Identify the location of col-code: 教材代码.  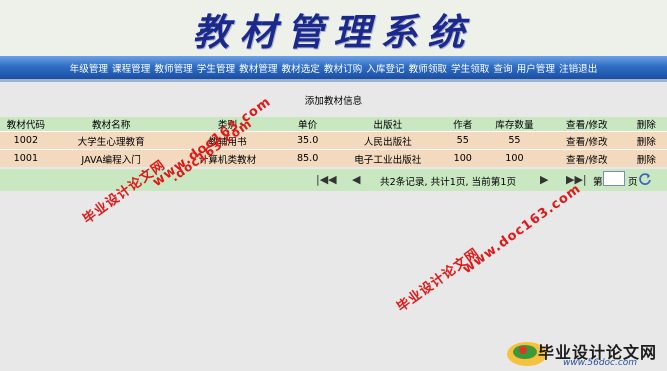
(26, 124).